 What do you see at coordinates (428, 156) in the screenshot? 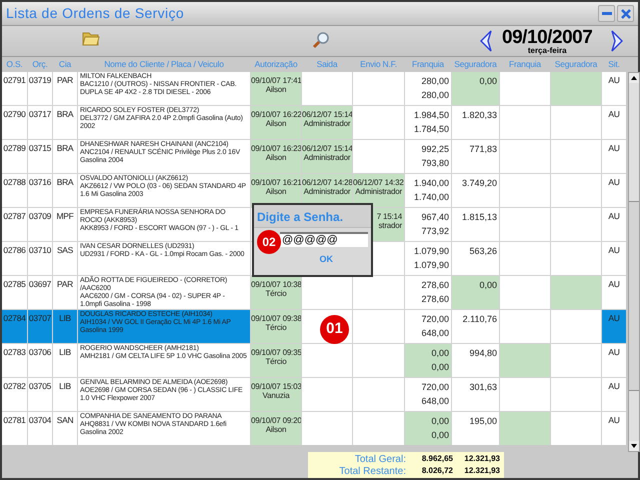
I see `table-cell: 992,25 793,80` at bounding box center [428, 156].